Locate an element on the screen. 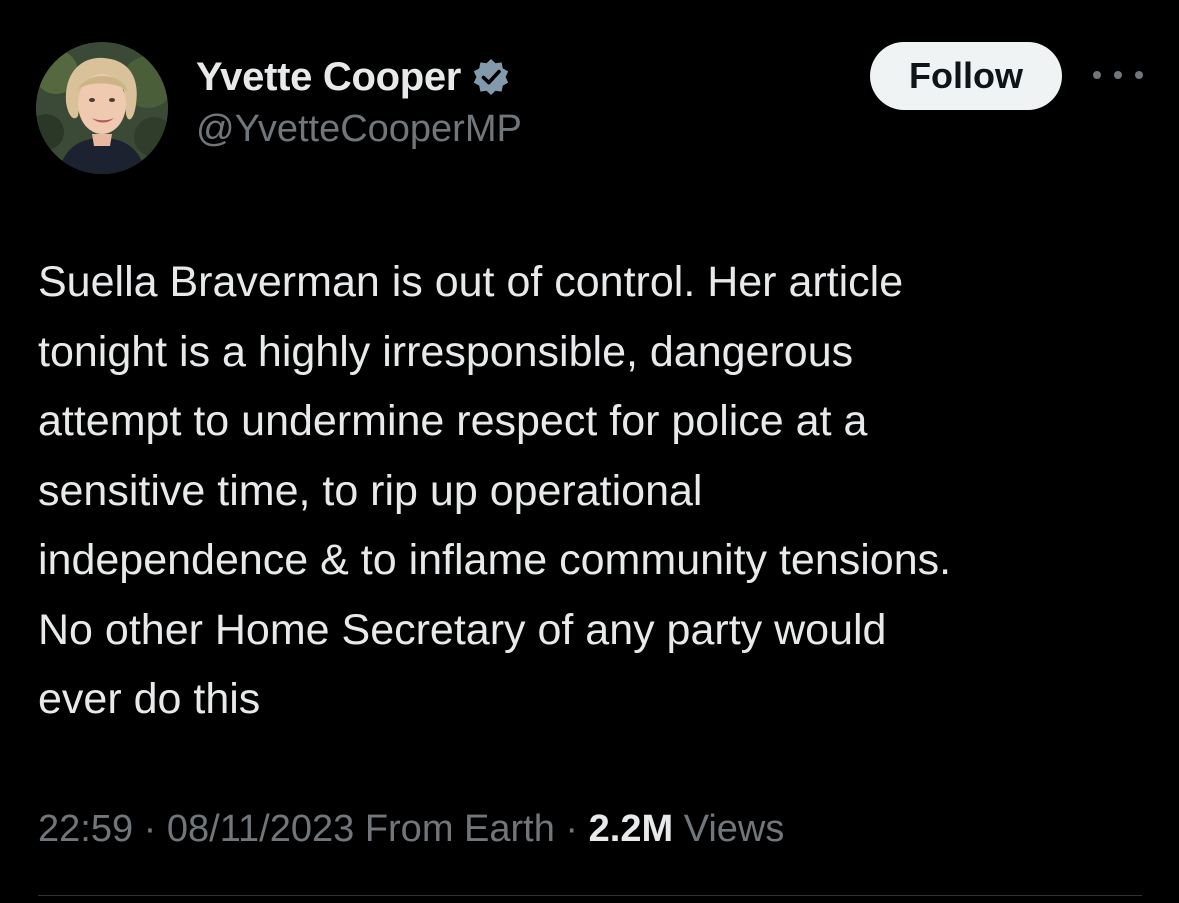 This screenshot has height=903, width=1179. author-avatar is located at coordinates (102, 108).